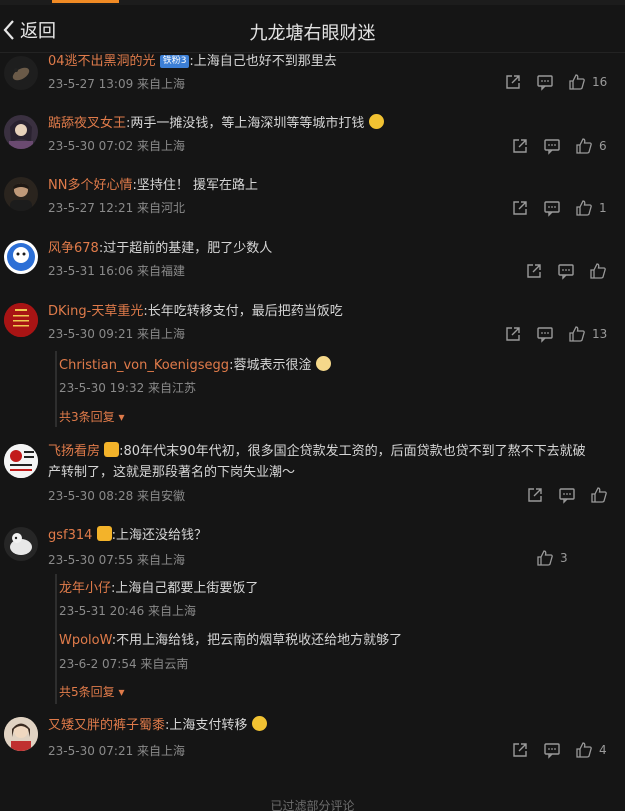  I want to click on comment-username: 踮舔夜叉女王, so click(87, 123).